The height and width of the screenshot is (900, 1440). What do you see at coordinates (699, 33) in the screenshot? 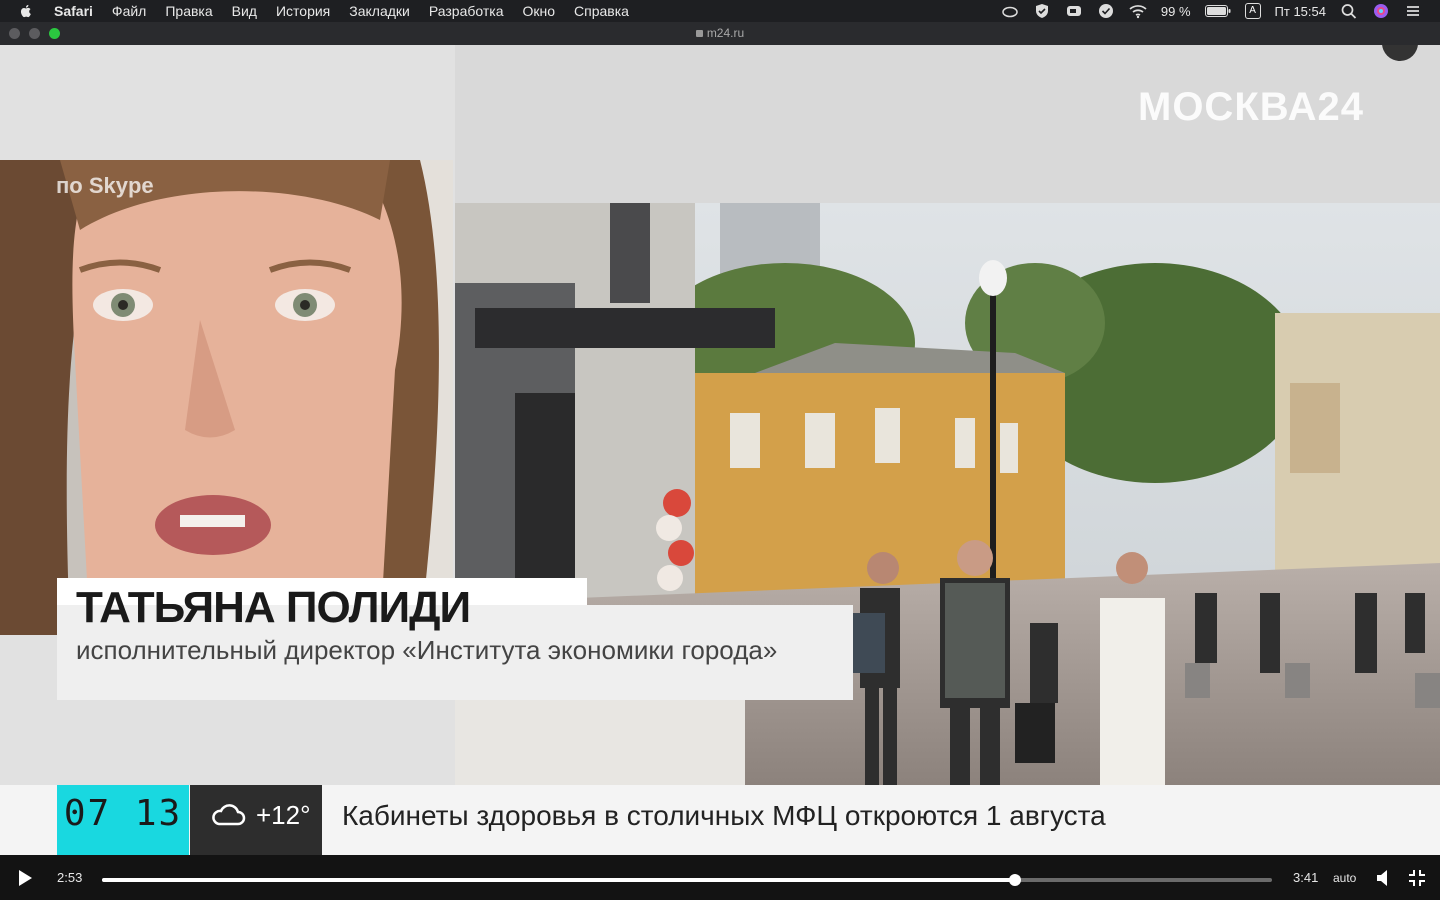
I see `lock-icon` at bounding box center [699, 33].